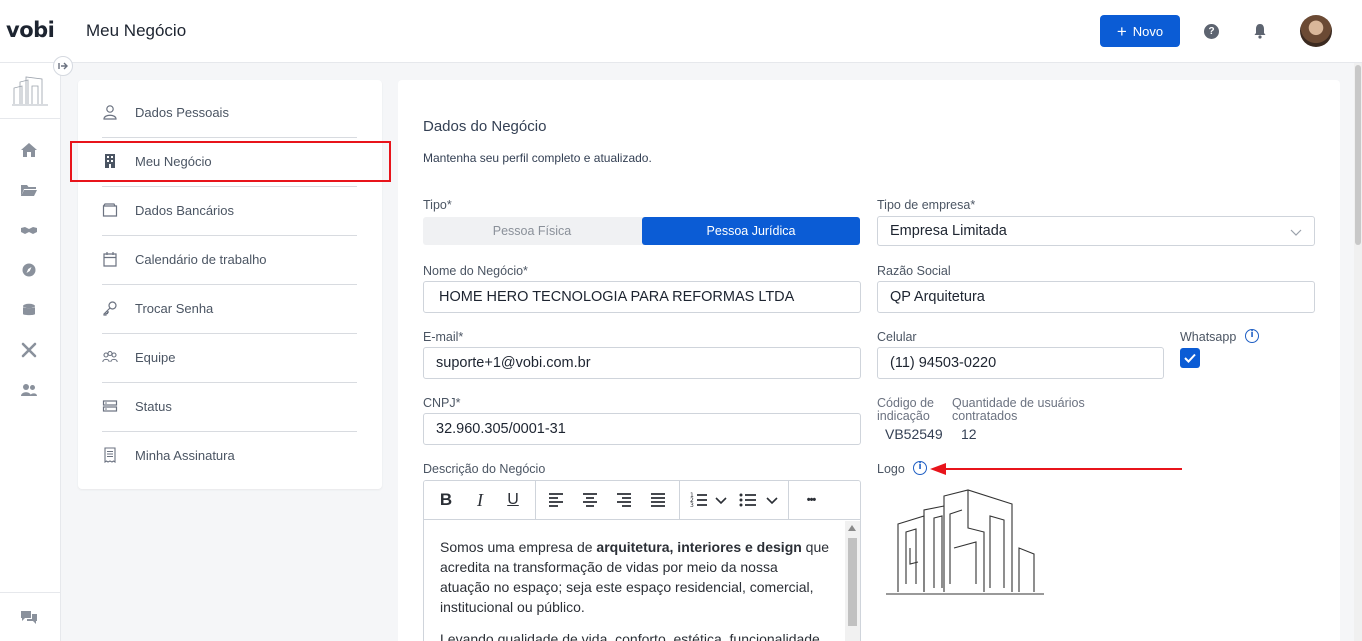 The image size is (1362, 641). What do you see at coordinates (155, 357) in the screenshot?
I see `menu-item-label: Equipe` at bounding box center [155, 357].